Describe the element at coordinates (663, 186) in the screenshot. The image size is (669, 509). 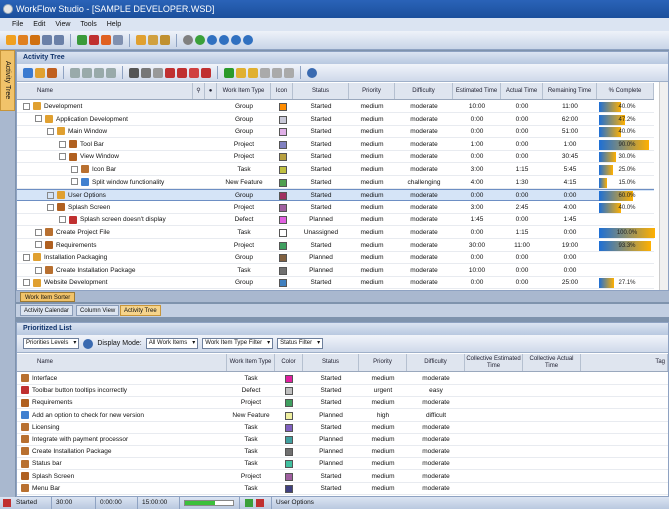
I see `tree-vertical-scrollbar` at that location.